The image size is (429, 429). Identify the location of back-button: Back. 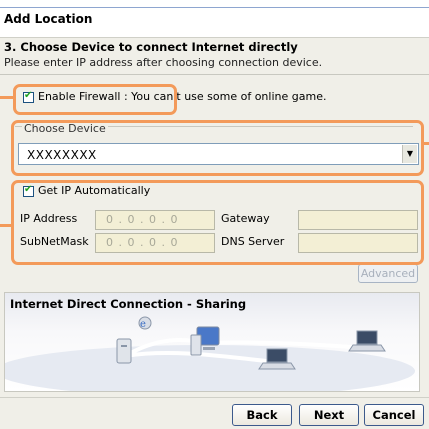
(262, 415).